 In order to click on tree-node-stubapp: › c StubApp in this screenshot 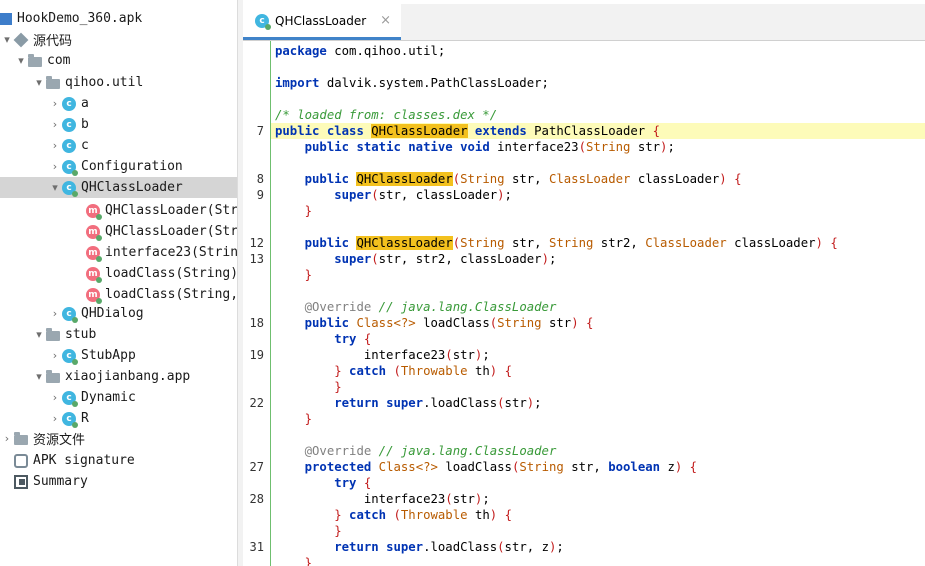, I will do `click(118, 355)`.